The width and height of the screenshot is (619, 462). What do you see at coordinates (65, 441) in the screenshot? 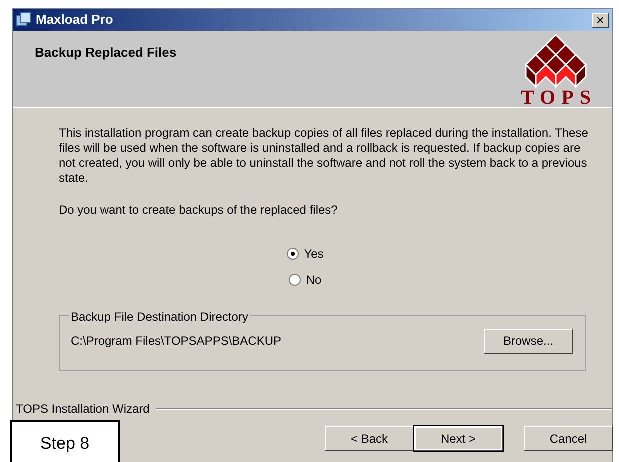
I see `step-label: Step 8` at bounding box center [65, 441].